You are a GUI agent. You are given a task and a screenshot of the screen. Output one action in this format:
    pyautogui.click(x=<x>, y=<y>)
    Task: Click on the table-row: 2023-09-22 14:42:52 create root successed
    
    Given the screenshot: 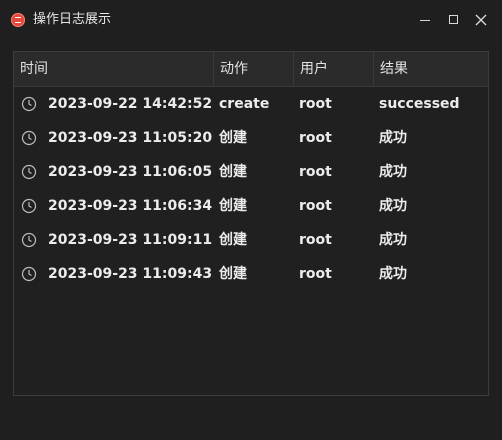 What is the action you would take?
    pyautogui.click(x=251, y=104)
    